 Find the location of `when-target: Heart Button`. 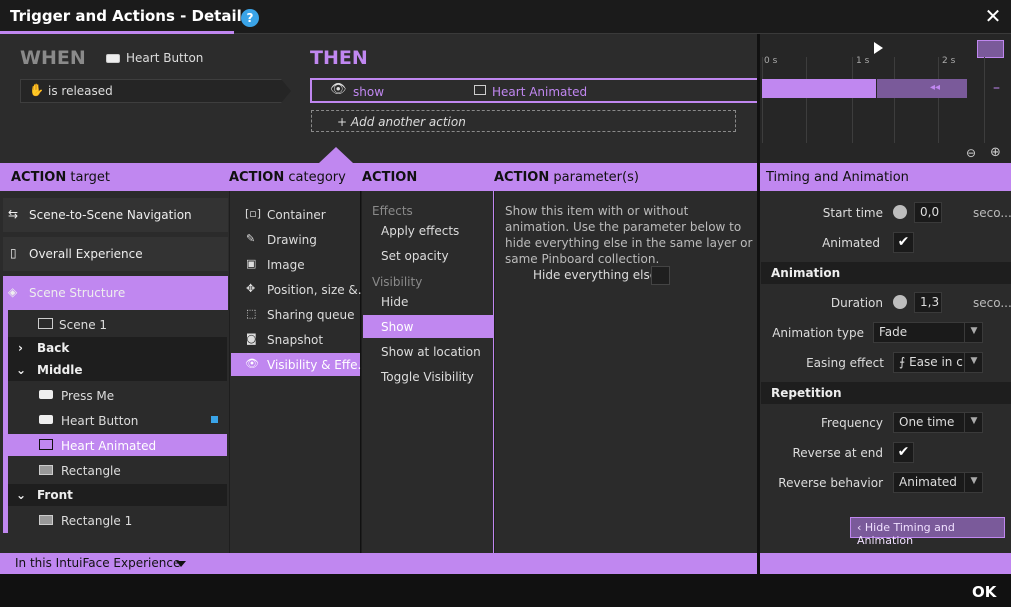

when-target: Heart Button is located at coordinates (154, 58).